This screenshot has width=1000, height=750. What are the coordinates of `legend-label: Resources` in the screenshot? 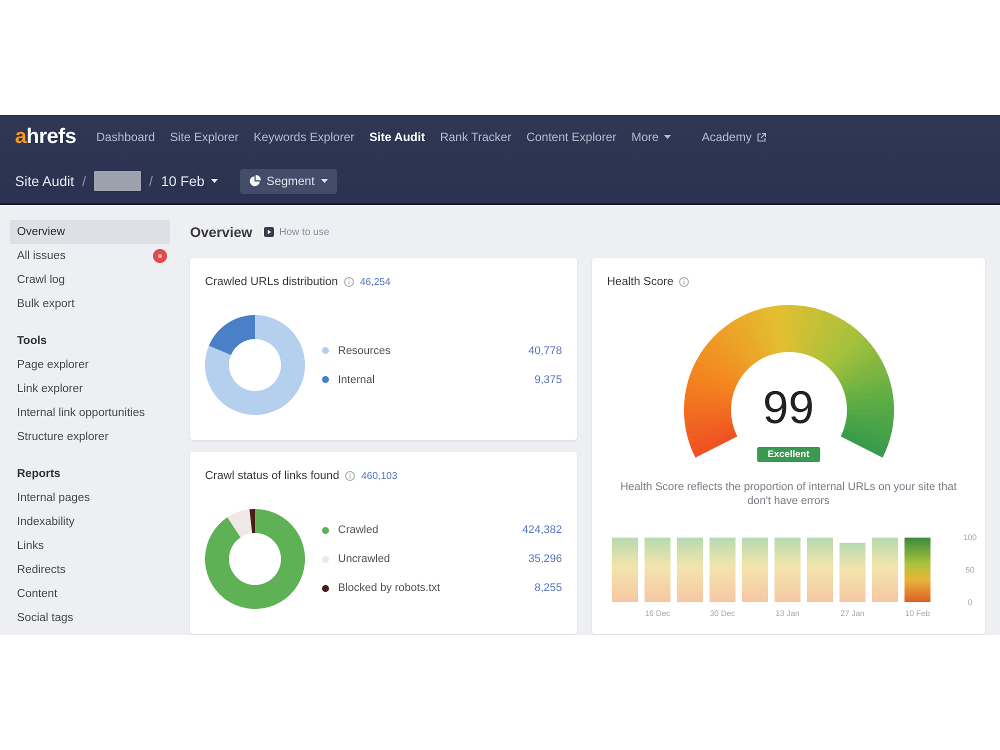 It's located at (365, 350).